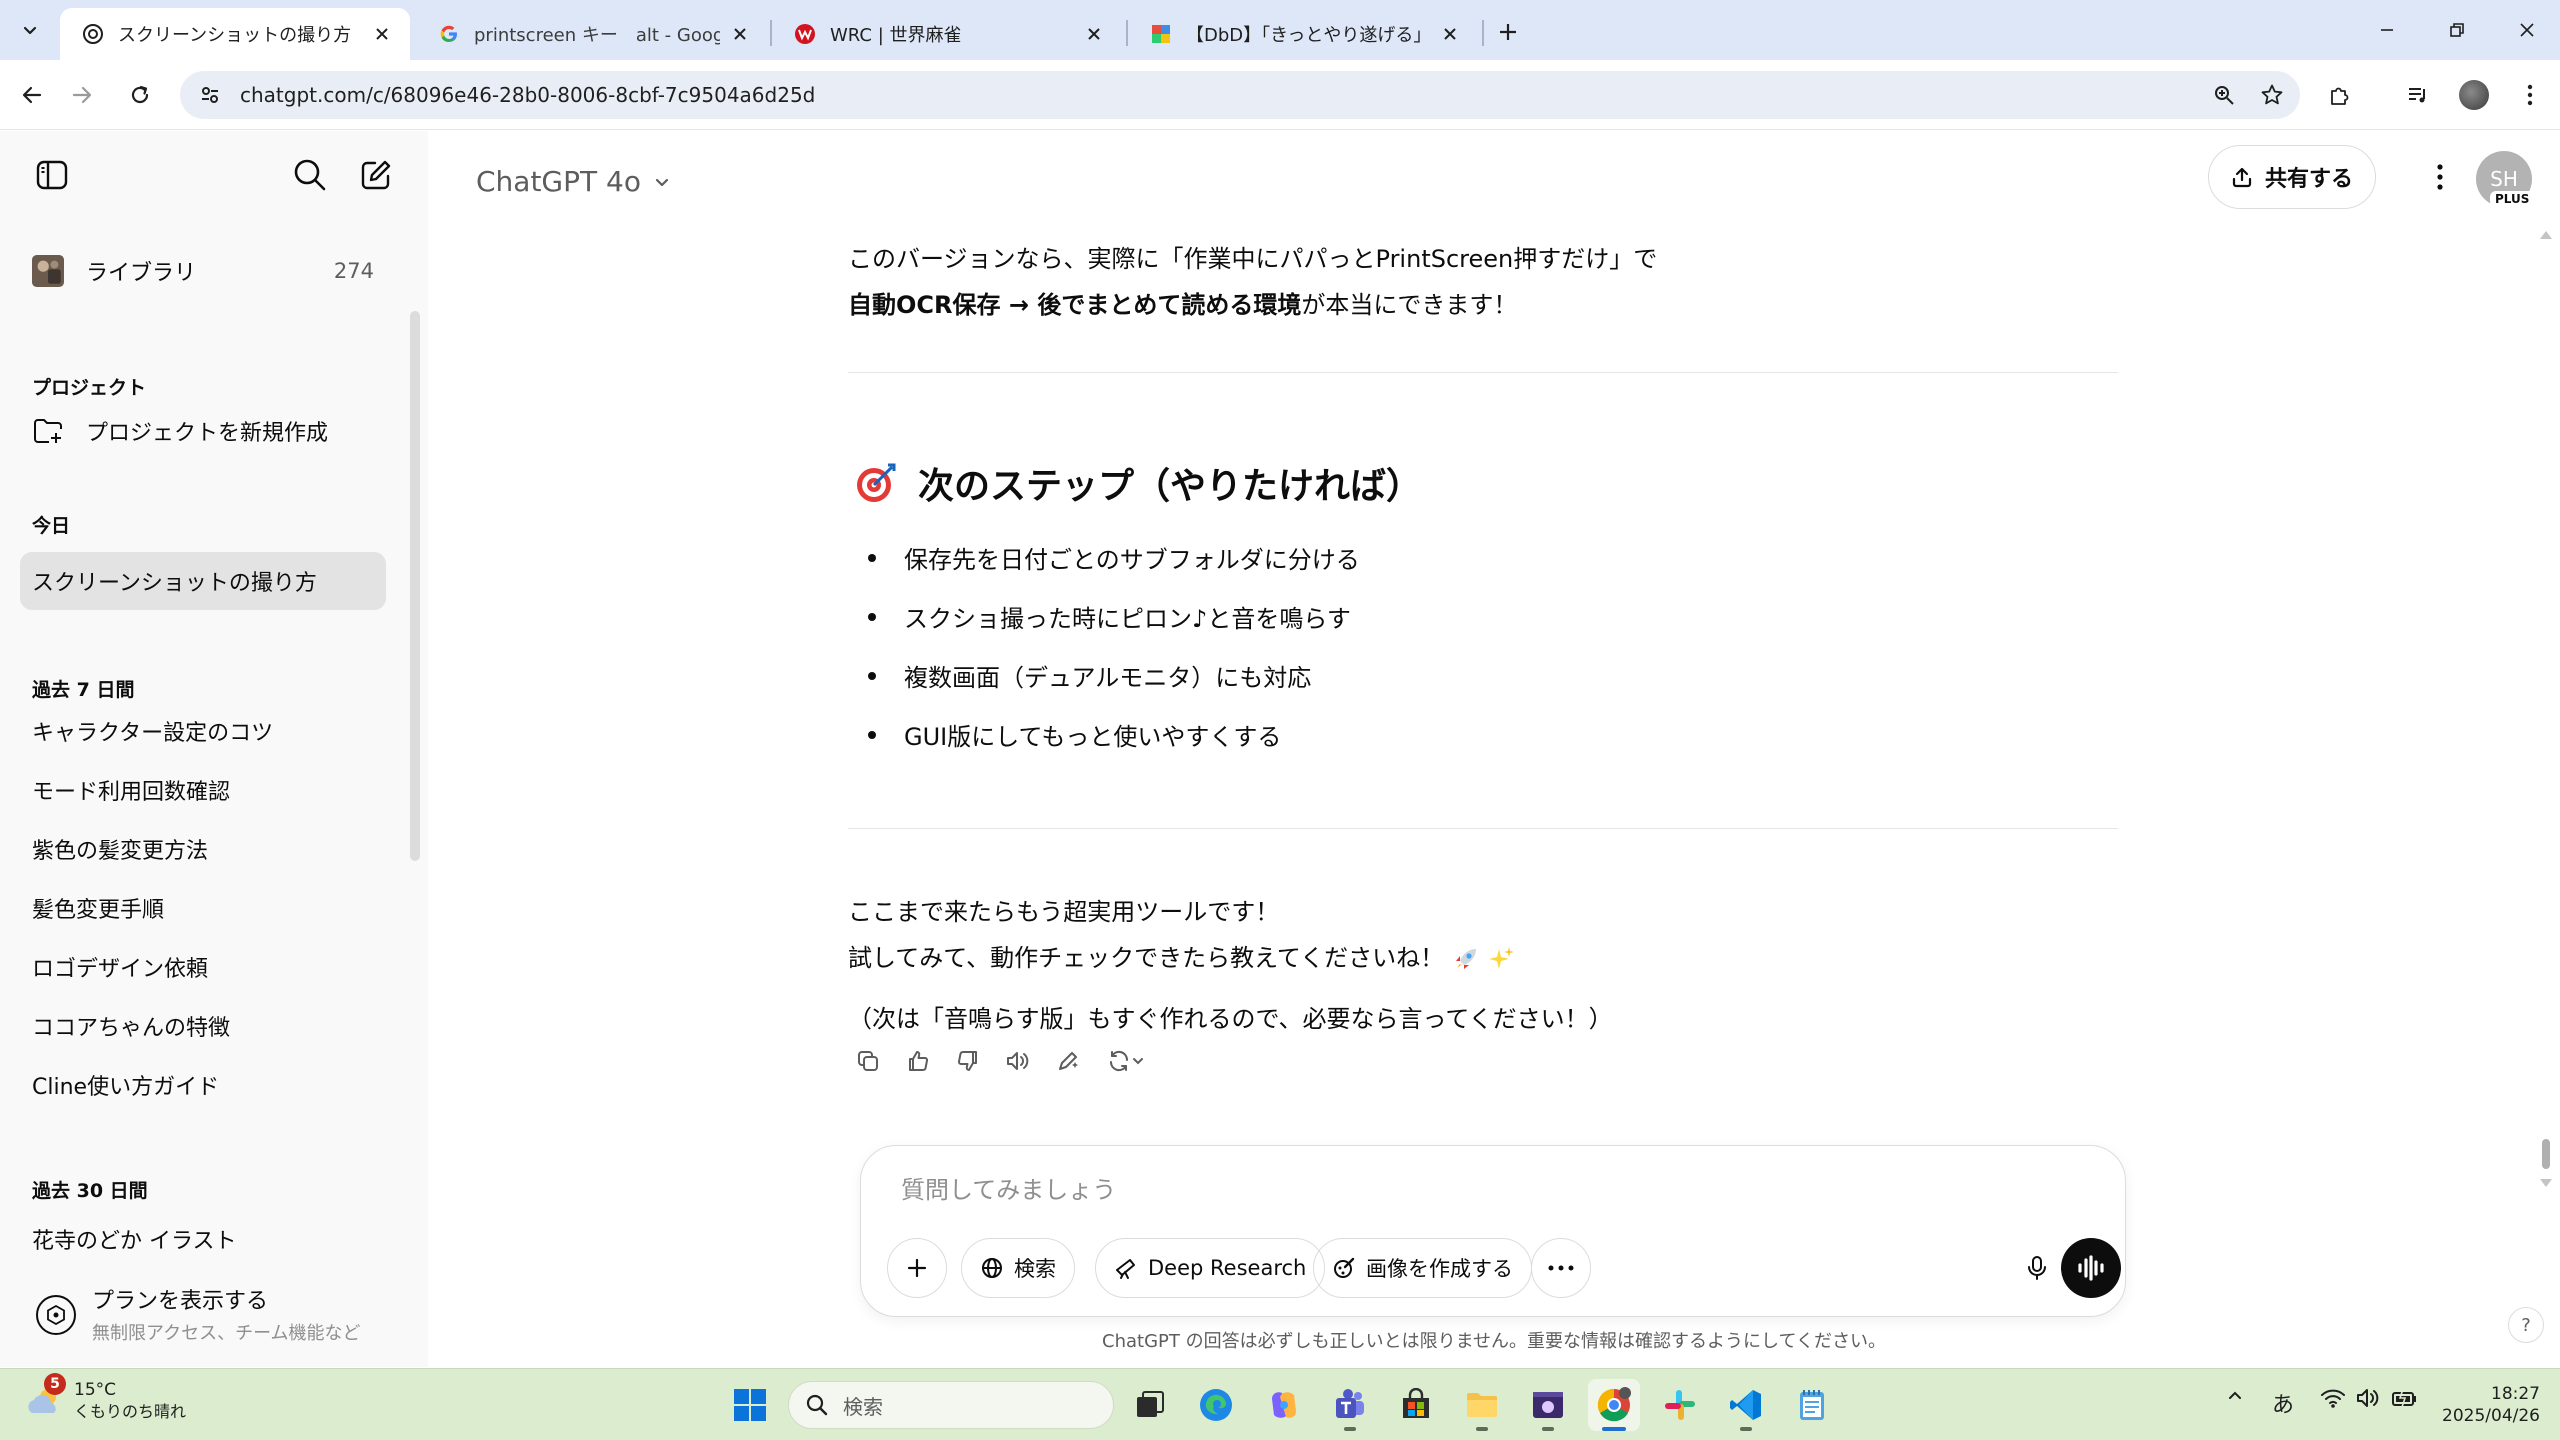 The width and height of the screenshot is (2560, 1440). What do you see at coordinates (376, 175) in the screenshot?
I see `new-chat-button` at bounding box center [376, 175].